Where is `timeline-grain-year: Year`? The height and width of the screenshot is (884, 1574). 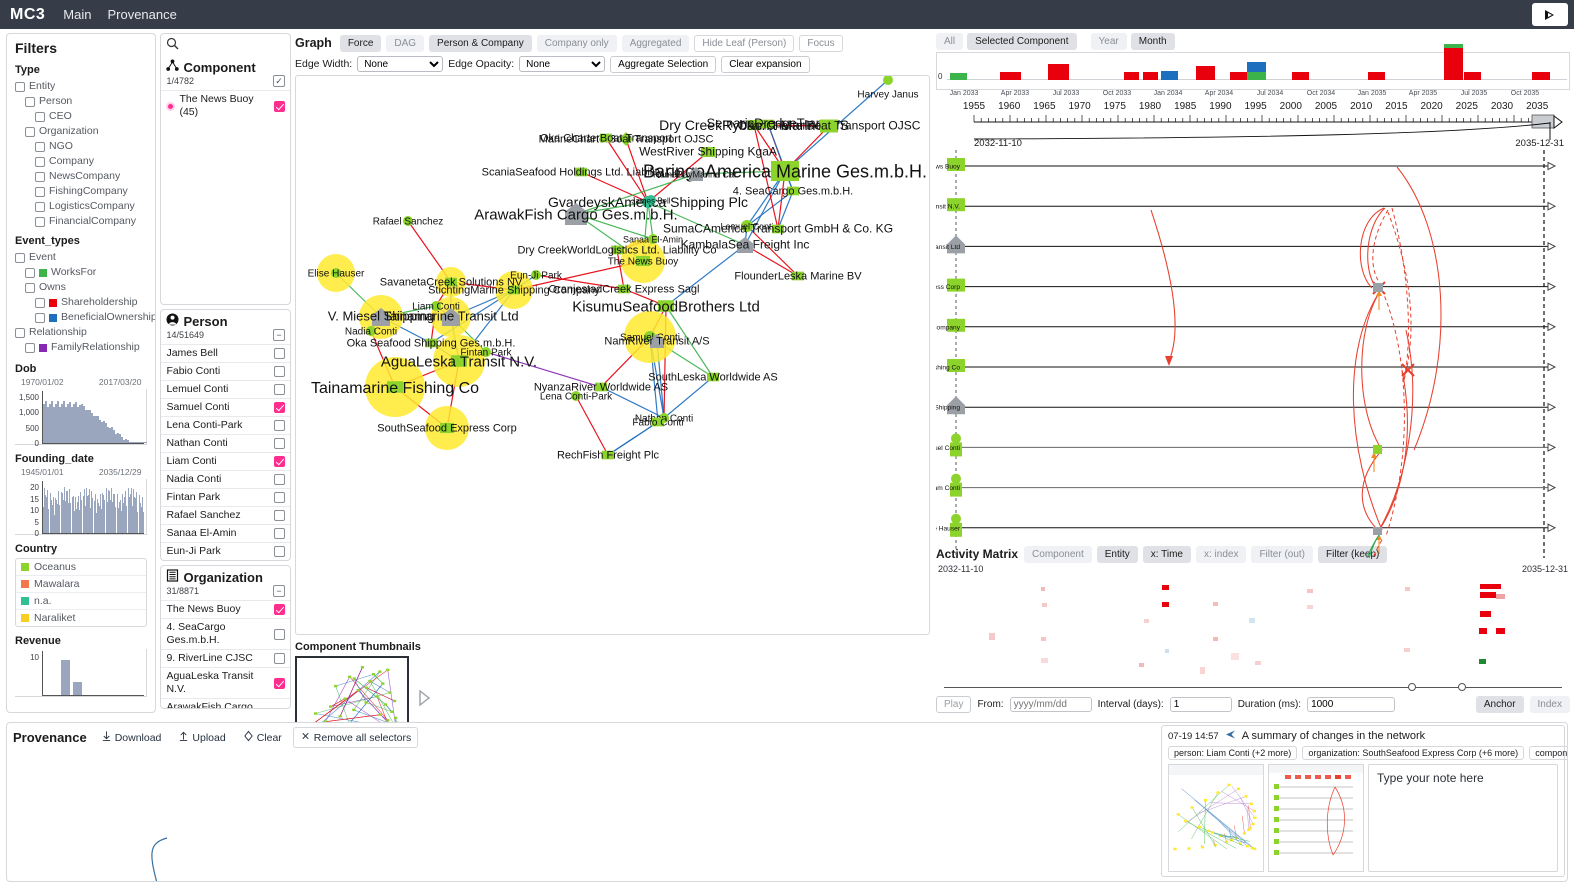
timeline-grain-year: Year is located at coordinates (1108, 41).